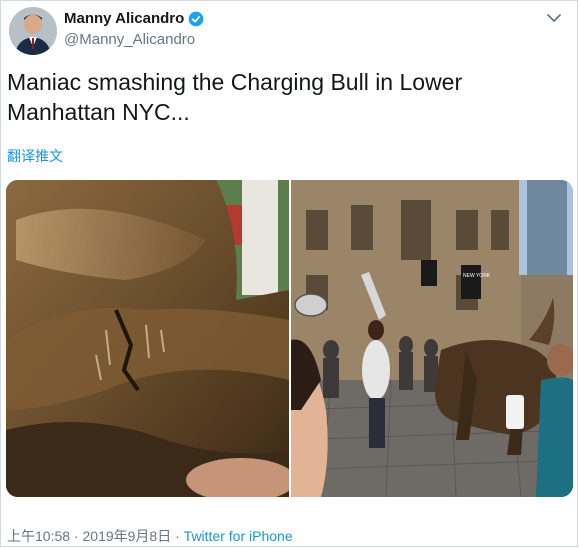 Image resolution: width=580 pixels, height=549 pixels. What do you see at coordinates (124, 18) in the screenshot?
I see `author-name: Manny Alicandro` at bounding box center [124, 18].